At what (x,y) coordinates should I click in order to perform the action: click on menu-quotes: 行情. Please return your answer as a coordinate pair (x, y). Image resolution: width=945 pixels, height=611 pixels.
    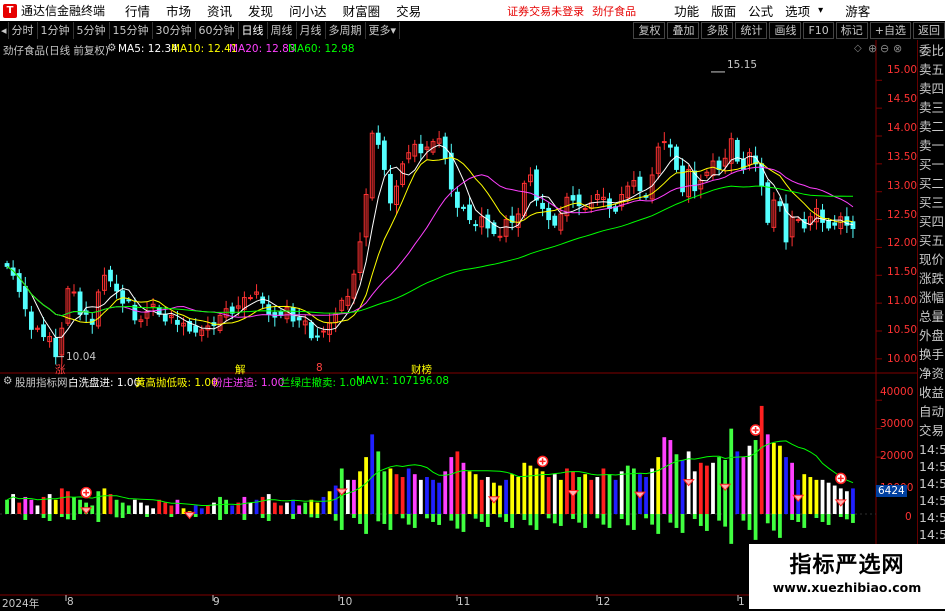
    Looking at the image, I should click on (137, 10).